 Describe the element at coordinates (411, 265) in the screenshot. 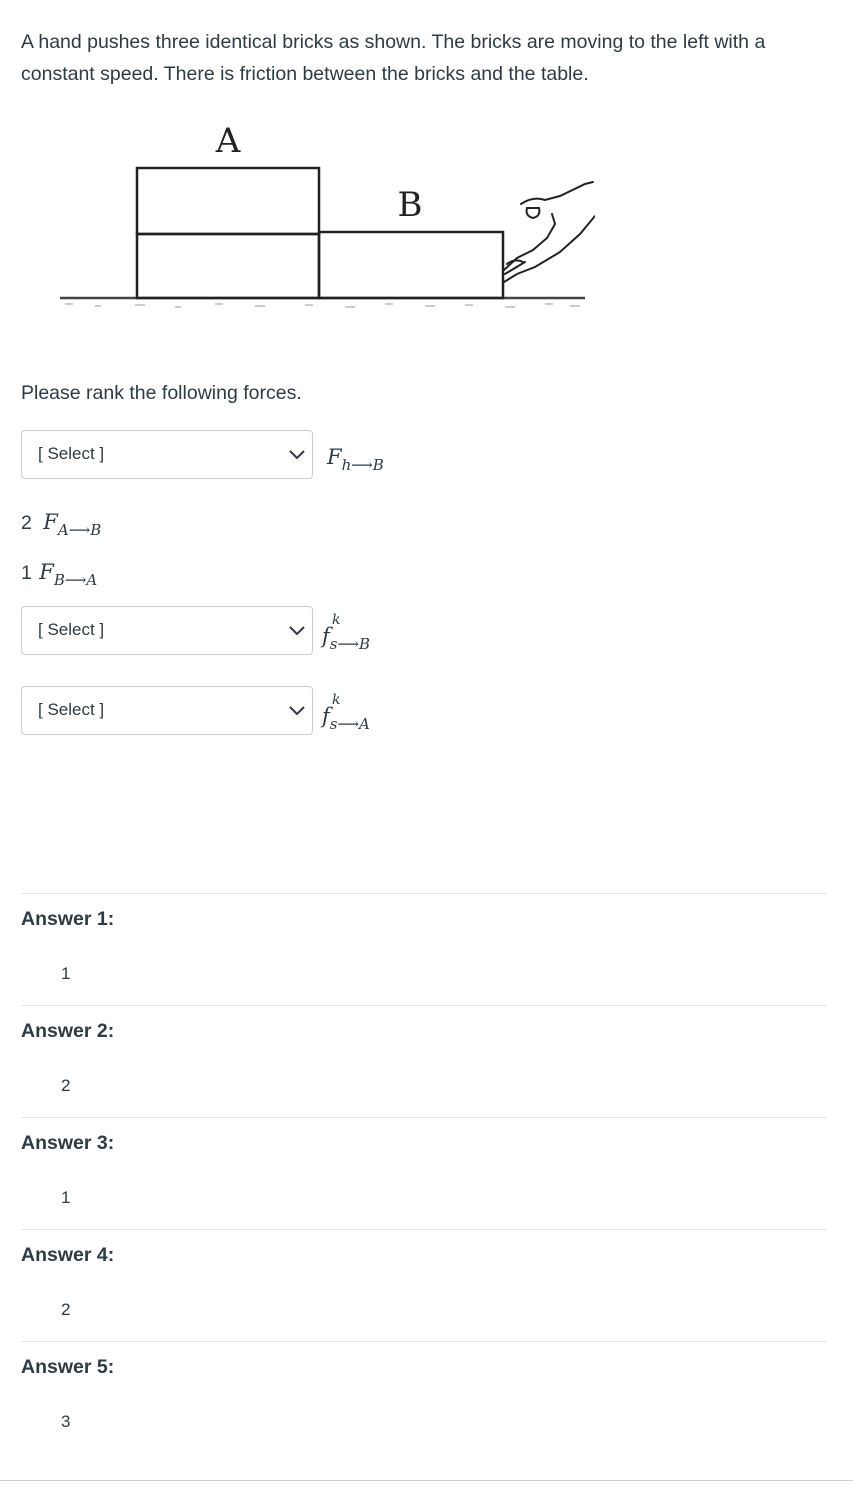

I see `bottom-right-brick` at that location.